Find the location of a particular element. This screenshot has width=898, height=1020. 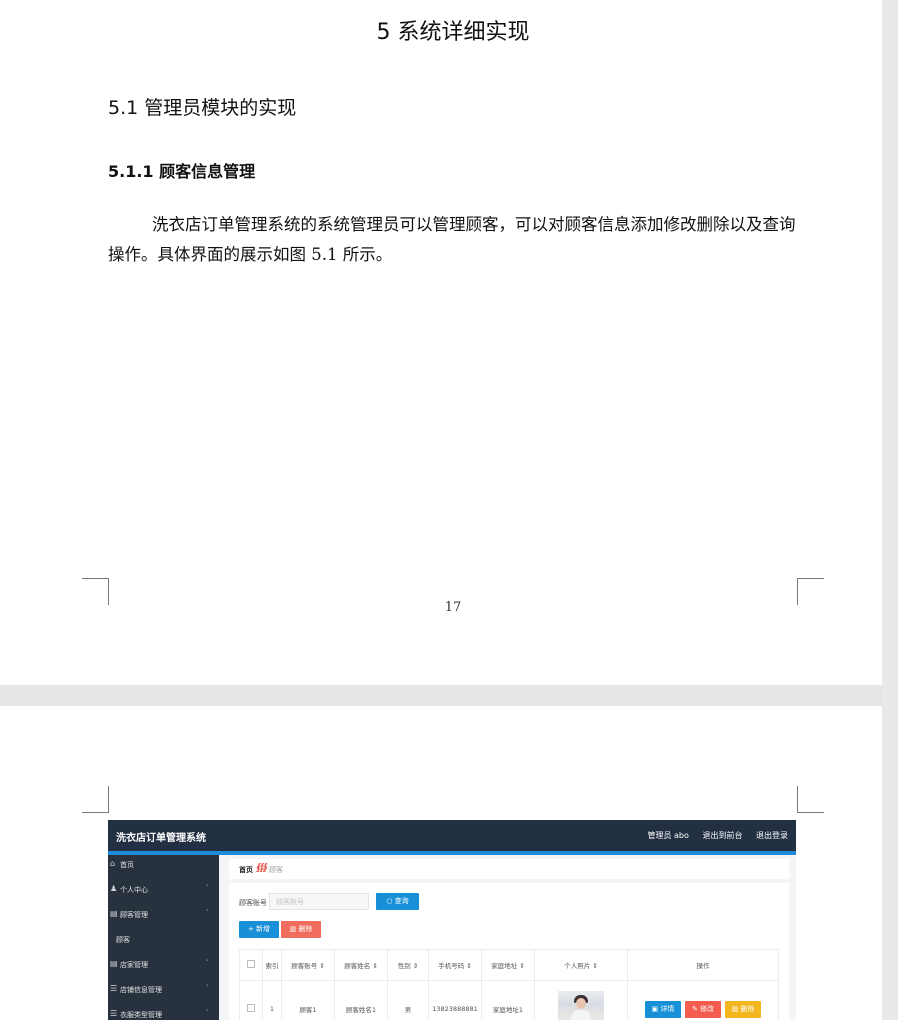

sidebar-item-clothes-type: ☰ 衣服类型管理 ˅ is located at coordinates (163, 1012).